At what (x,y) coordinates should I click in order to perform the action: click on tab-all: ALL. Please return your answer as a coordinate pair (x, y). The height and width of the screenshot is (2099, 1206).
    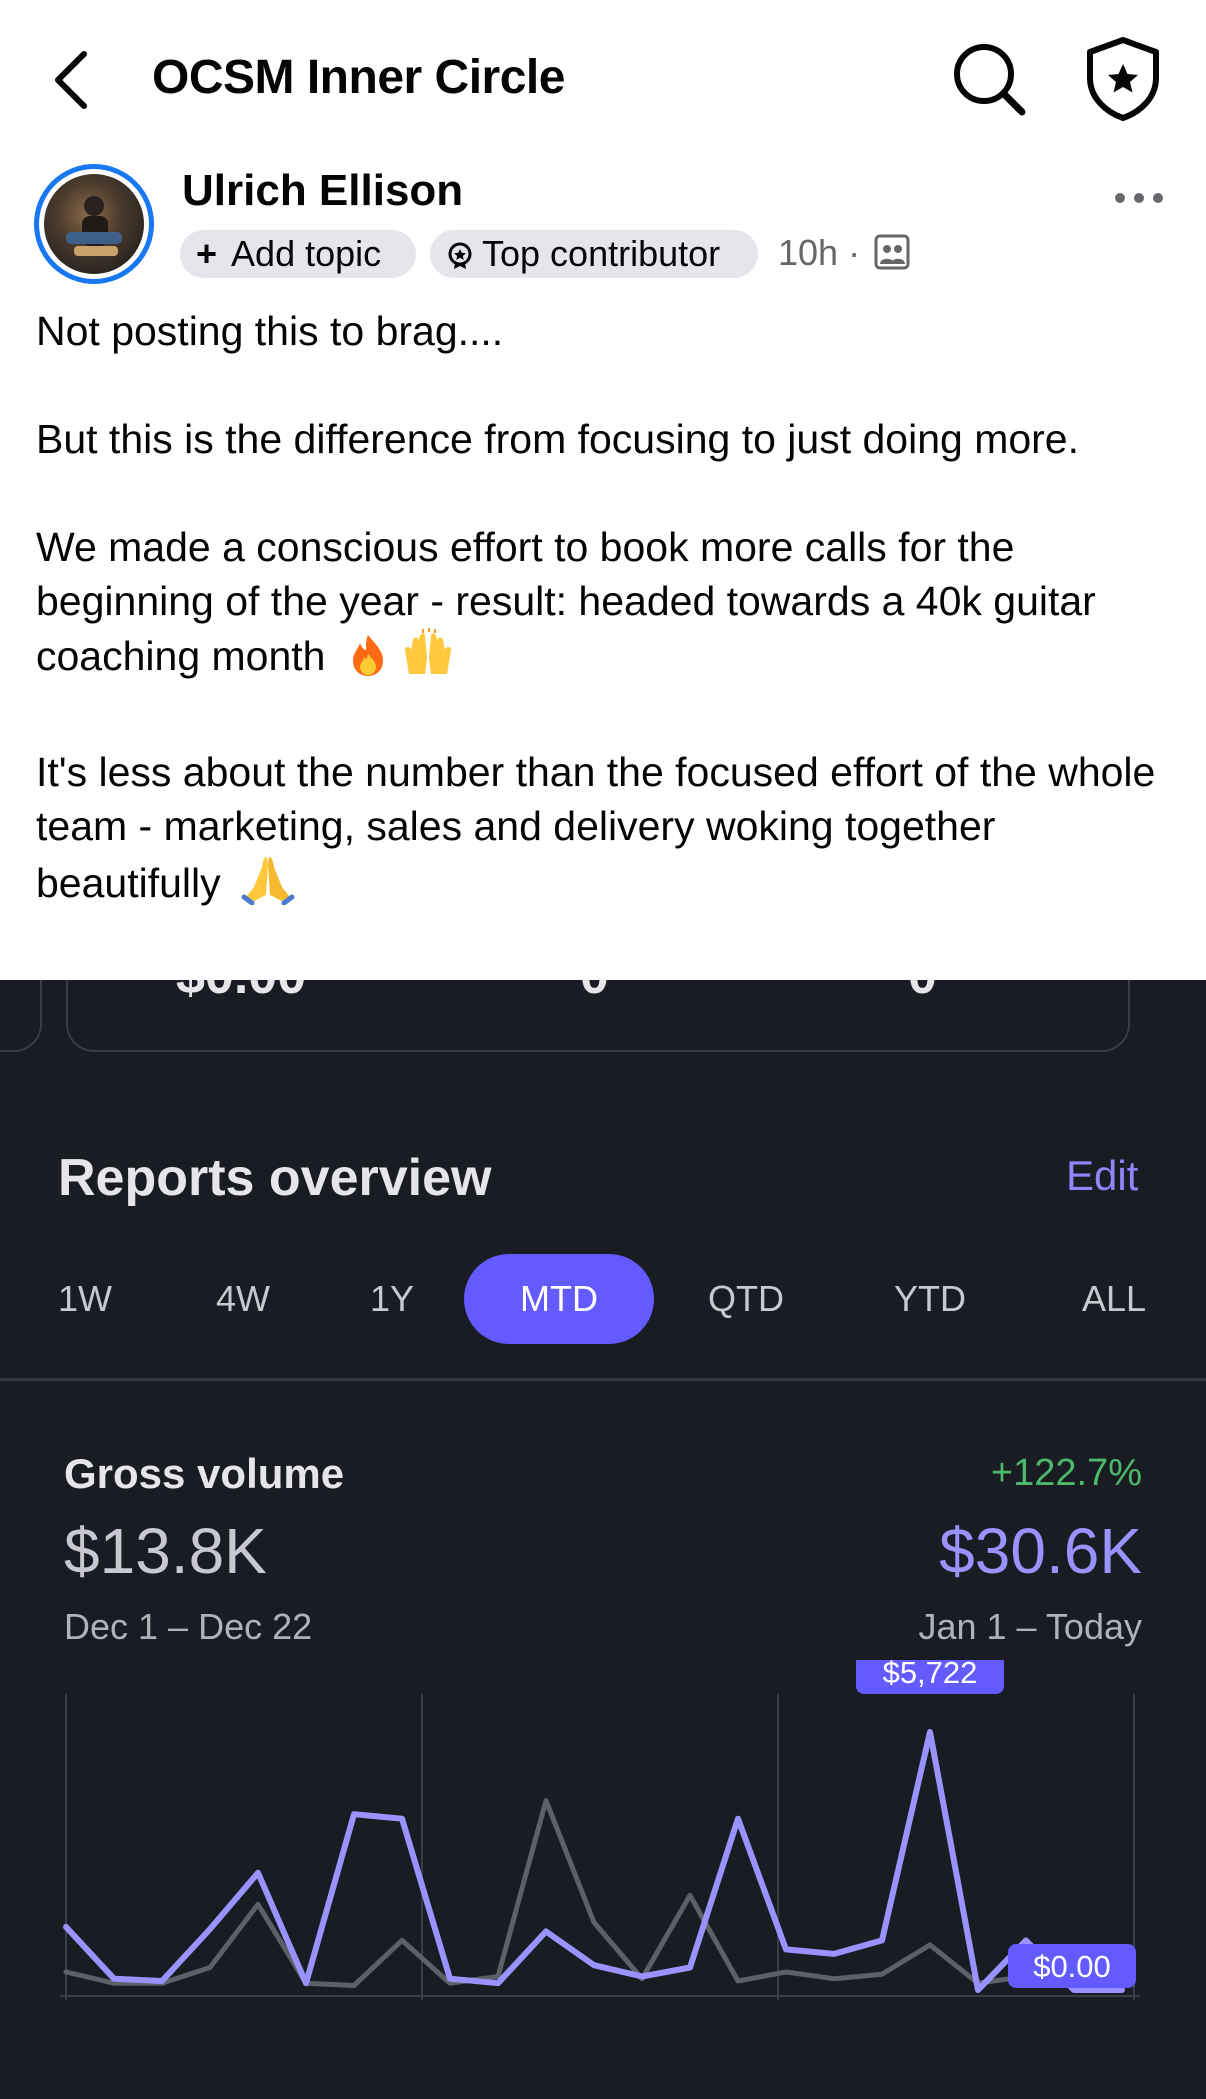
    Looking at the image, I should click on (1114, 1299).